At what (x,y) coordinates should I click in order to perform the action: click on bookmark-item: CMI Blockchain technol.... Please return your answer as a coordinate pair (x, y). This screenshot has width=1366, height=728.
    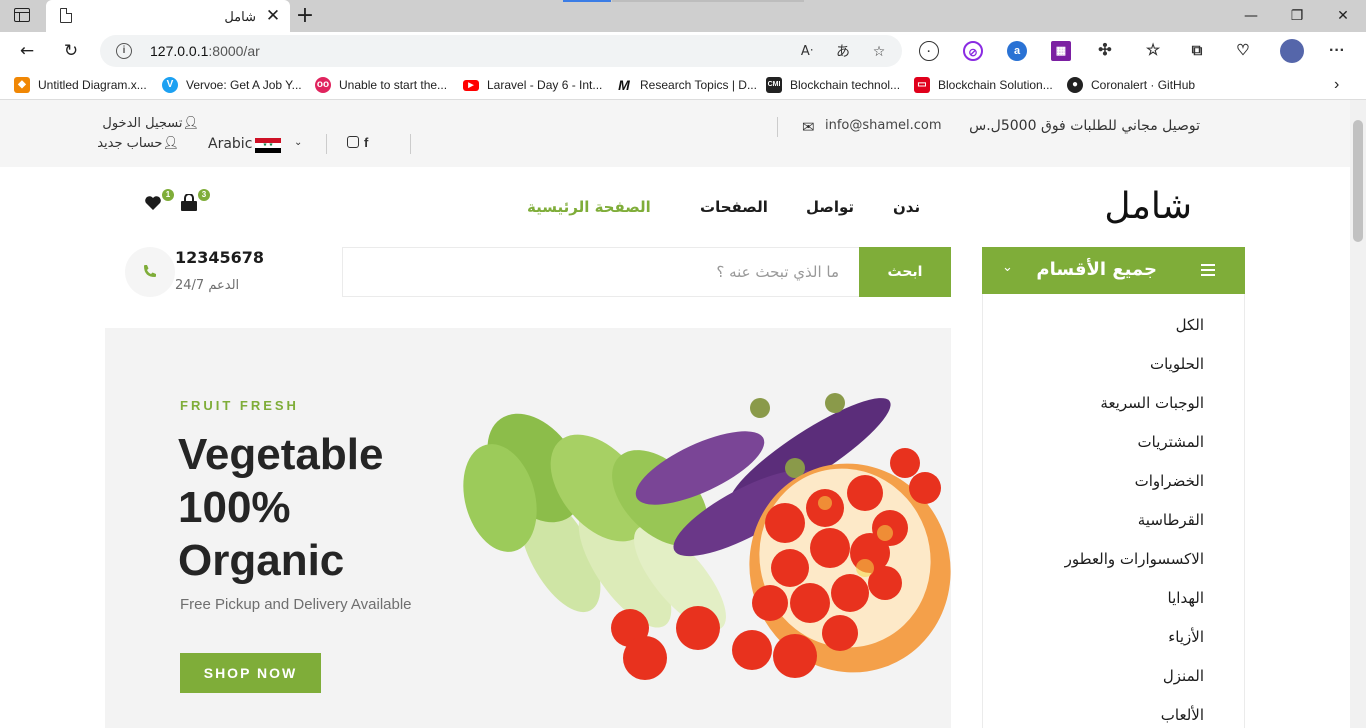
    Looking at the image, I should click on (833, 85).